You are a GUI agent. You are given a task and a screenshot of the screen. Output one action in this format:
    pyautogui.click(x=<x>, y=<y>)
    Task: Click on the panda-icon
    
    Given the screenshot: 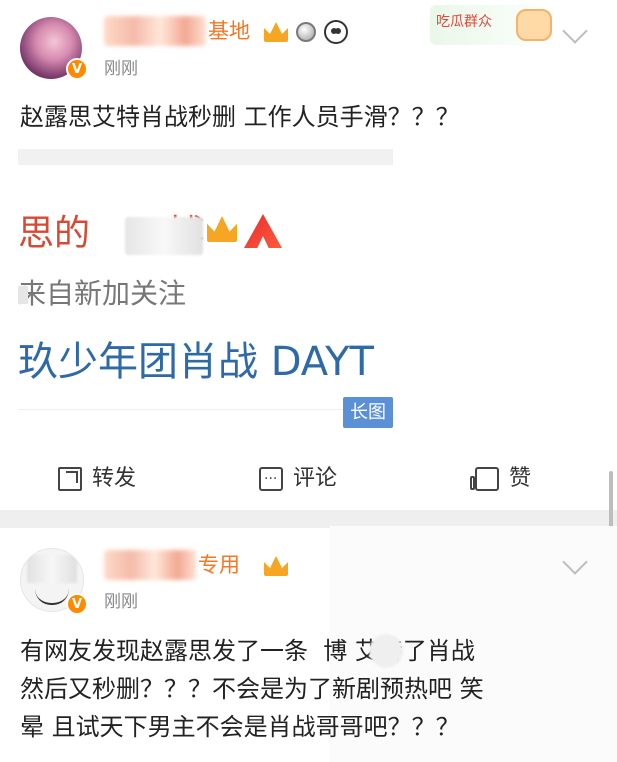 What is the action you would take?
    pyautogui.click(x=336, y=32)
    